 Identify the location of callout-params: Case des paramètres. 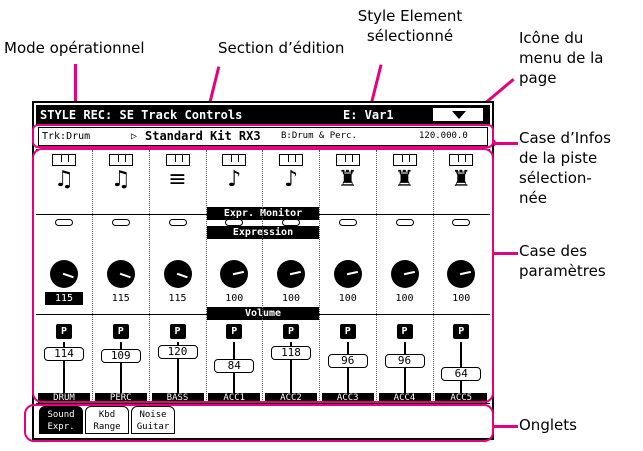
(562, 261).